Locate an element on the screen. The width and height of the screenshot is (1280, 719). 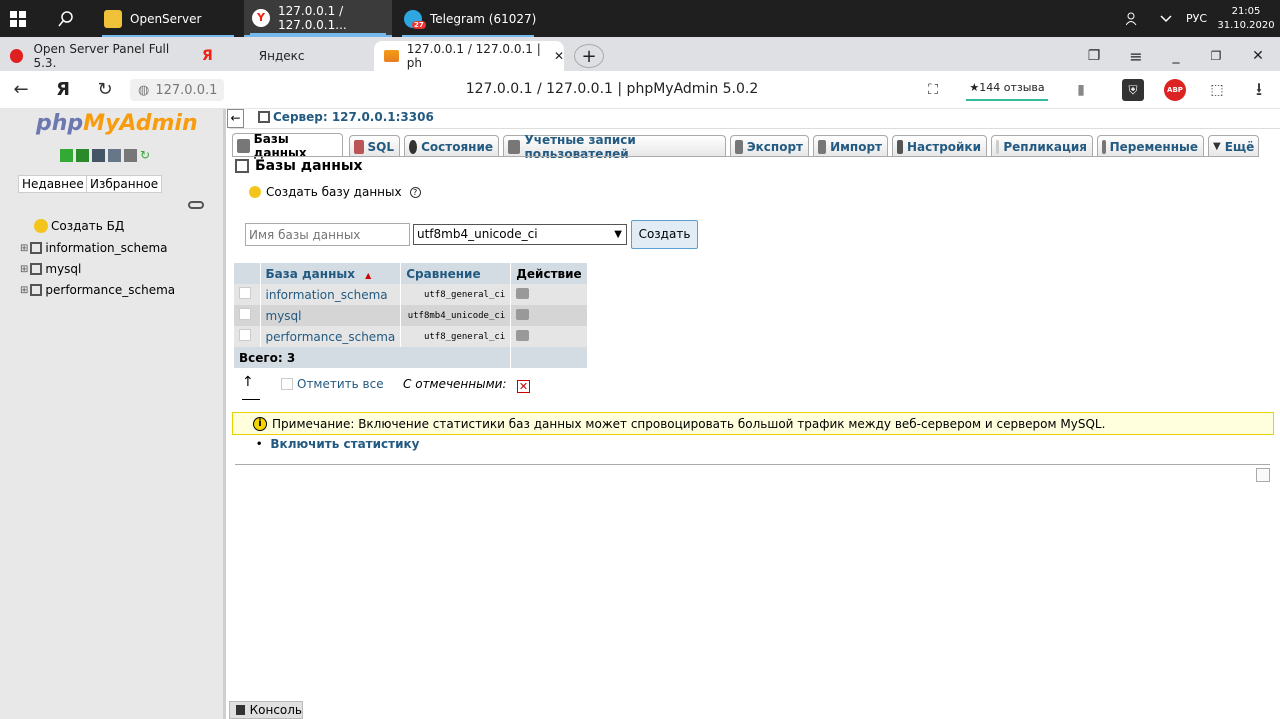
chevron-up-icon is located at coordinates (1168, 18).